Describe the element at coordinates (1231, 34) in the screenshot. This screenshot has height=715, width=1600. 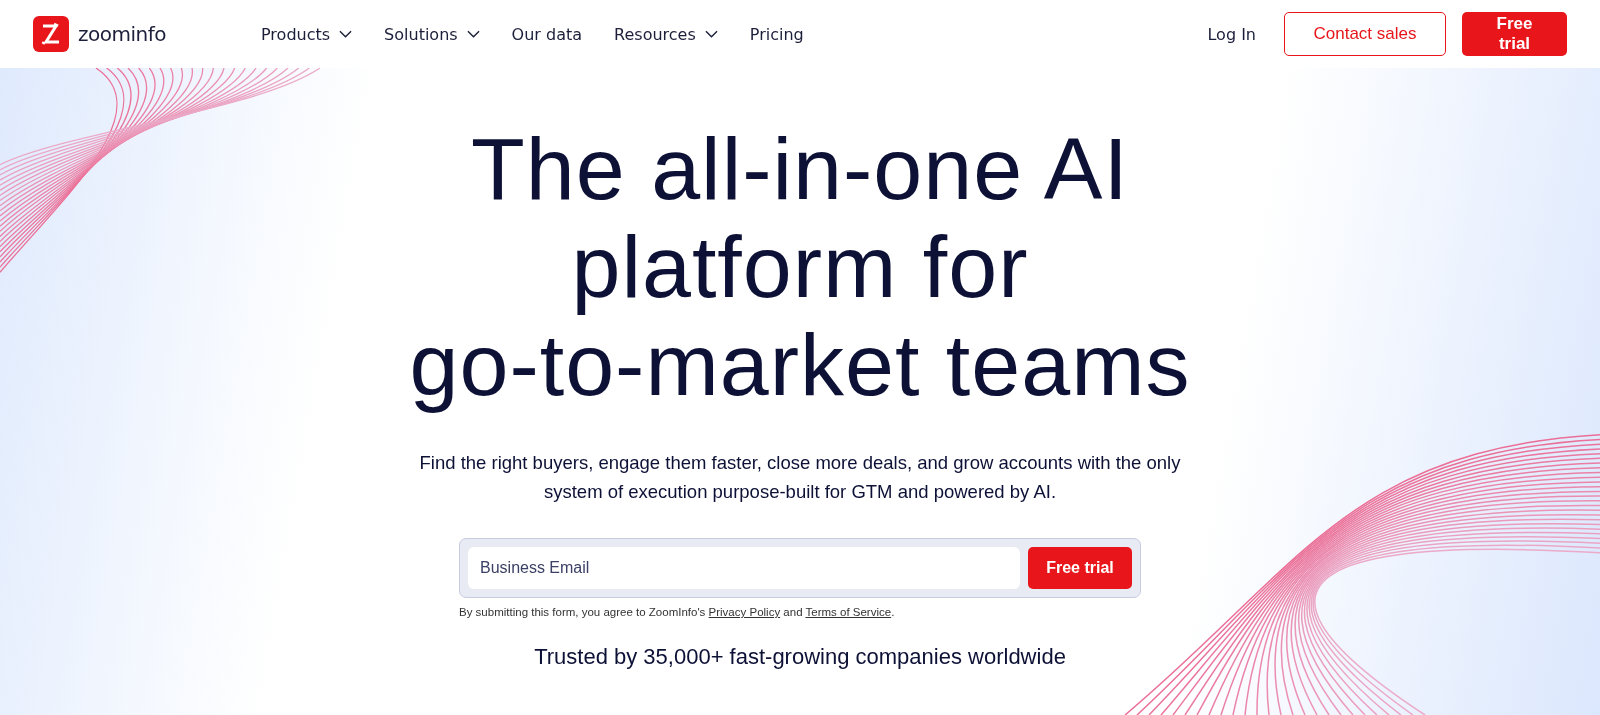
I see `login-link: Log In` at that location.